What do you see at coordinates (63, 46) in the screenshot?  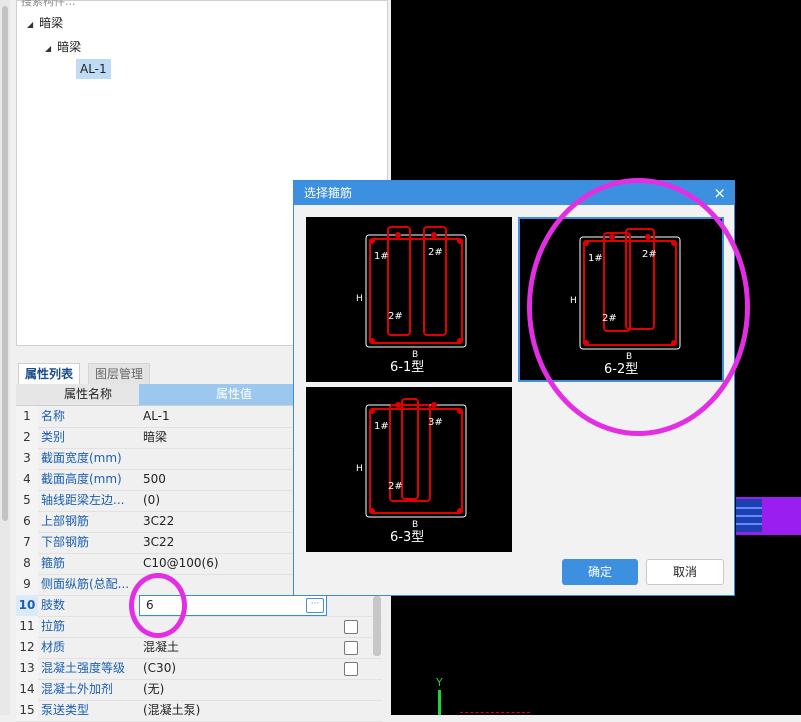 I see `tree-node-child: ◢ 暗梁` at bounding box center [63, 46].